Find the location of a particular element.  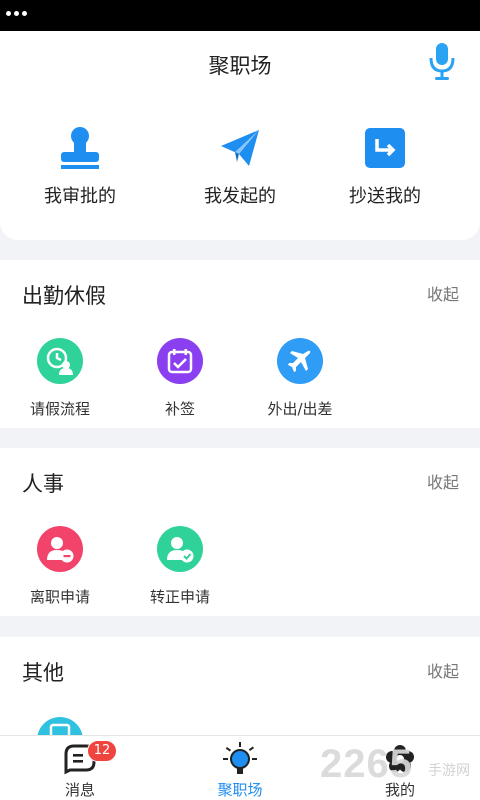

item-resign-in: 补签 is located at coordinates (180, 378).